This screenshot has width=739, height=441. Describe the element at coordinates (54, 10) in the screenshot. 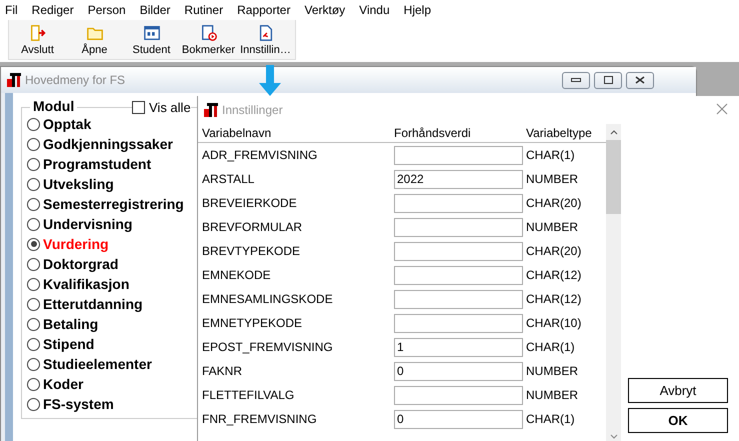

I see `menu-item: Rediger` at that location.